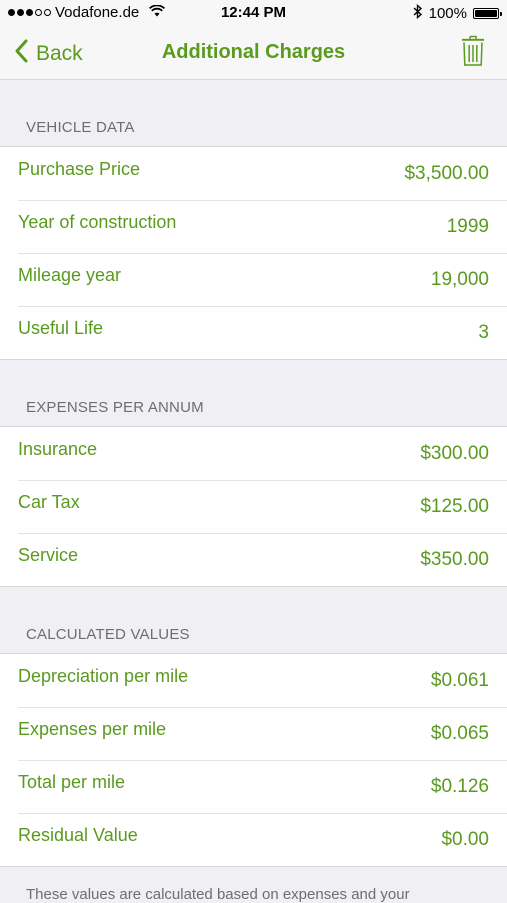 The image size is (507, 903). I want to click on expenses-per-mile-row: Expenses per mile $0.065, so click(253, 733).